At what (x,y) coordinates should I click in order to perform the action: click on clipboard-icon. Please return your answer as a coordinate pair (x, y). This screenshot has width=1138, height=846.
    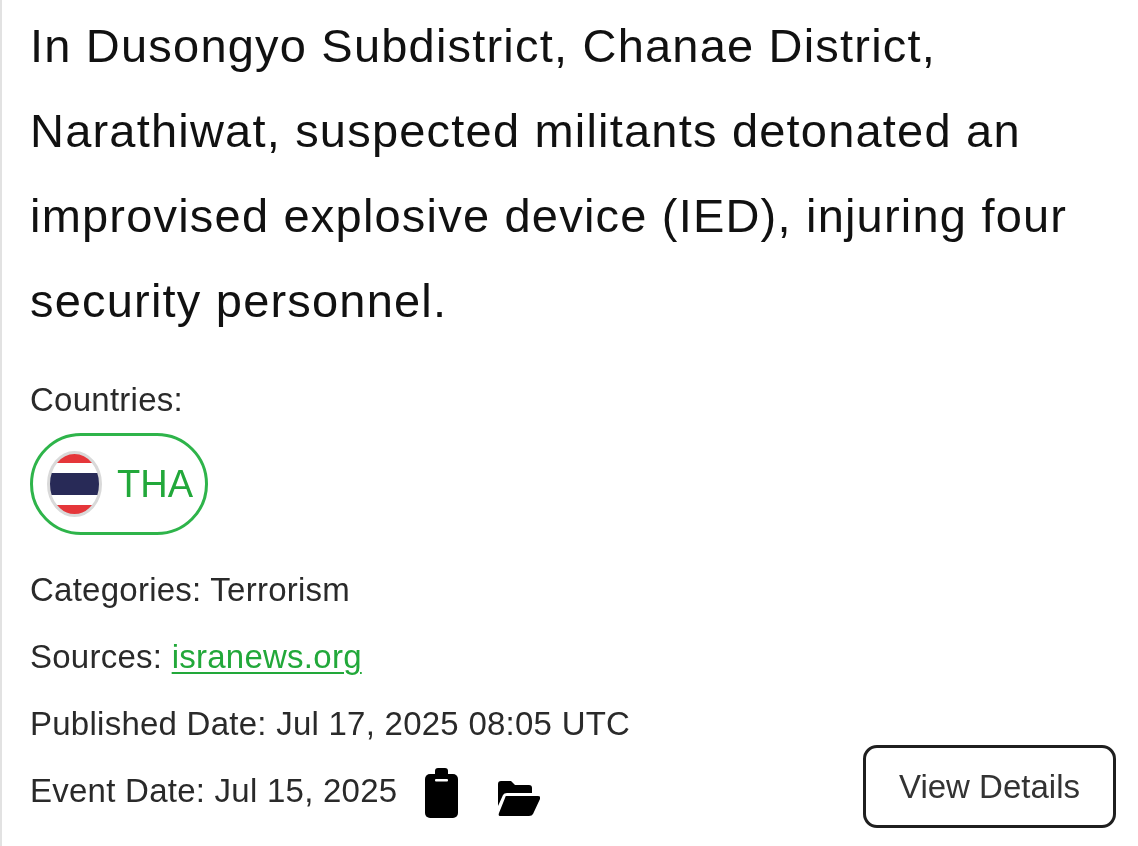
    Looking at the image, I should click on (442, 792).